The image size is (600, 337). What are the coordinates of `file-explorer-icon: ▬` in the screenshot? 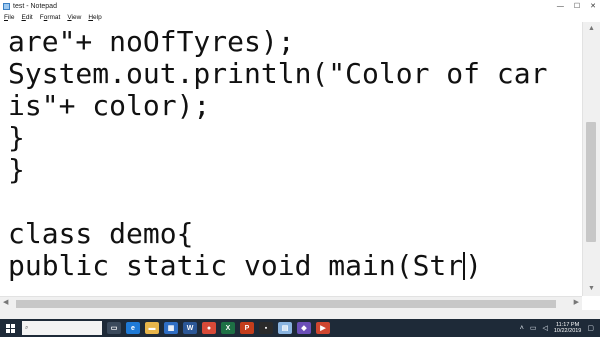 It's located at (152, 328).